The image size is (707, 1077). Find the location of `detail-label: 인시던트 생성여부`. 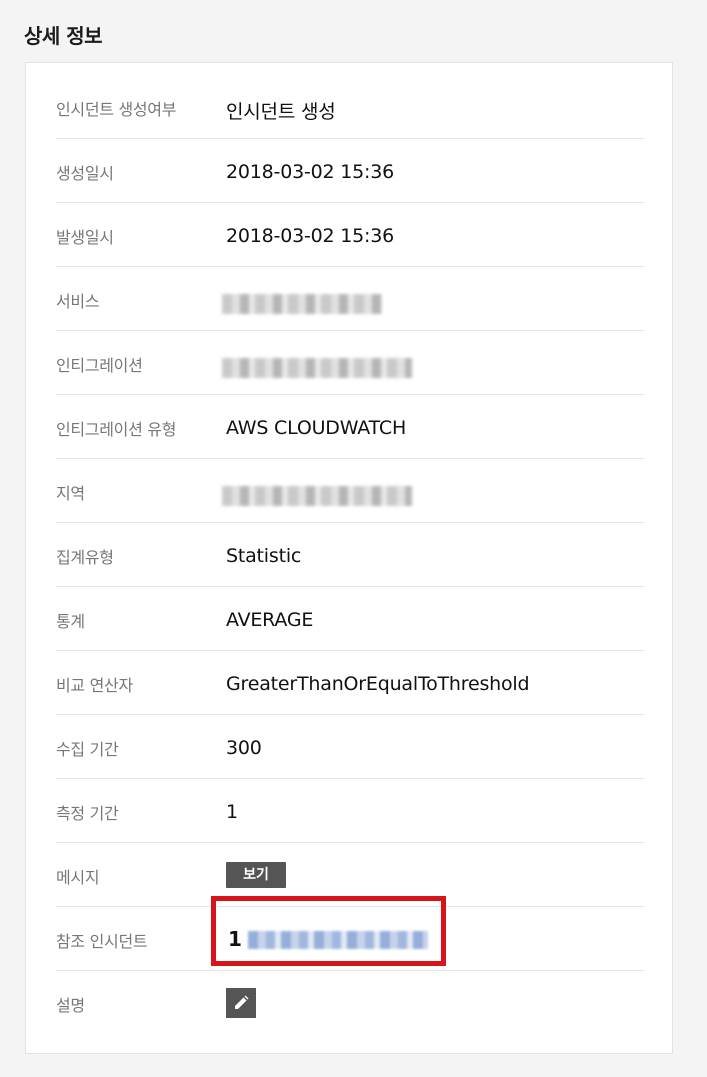

detail-label: 인시던트 생성여부 is located at coordinates (116, 109).